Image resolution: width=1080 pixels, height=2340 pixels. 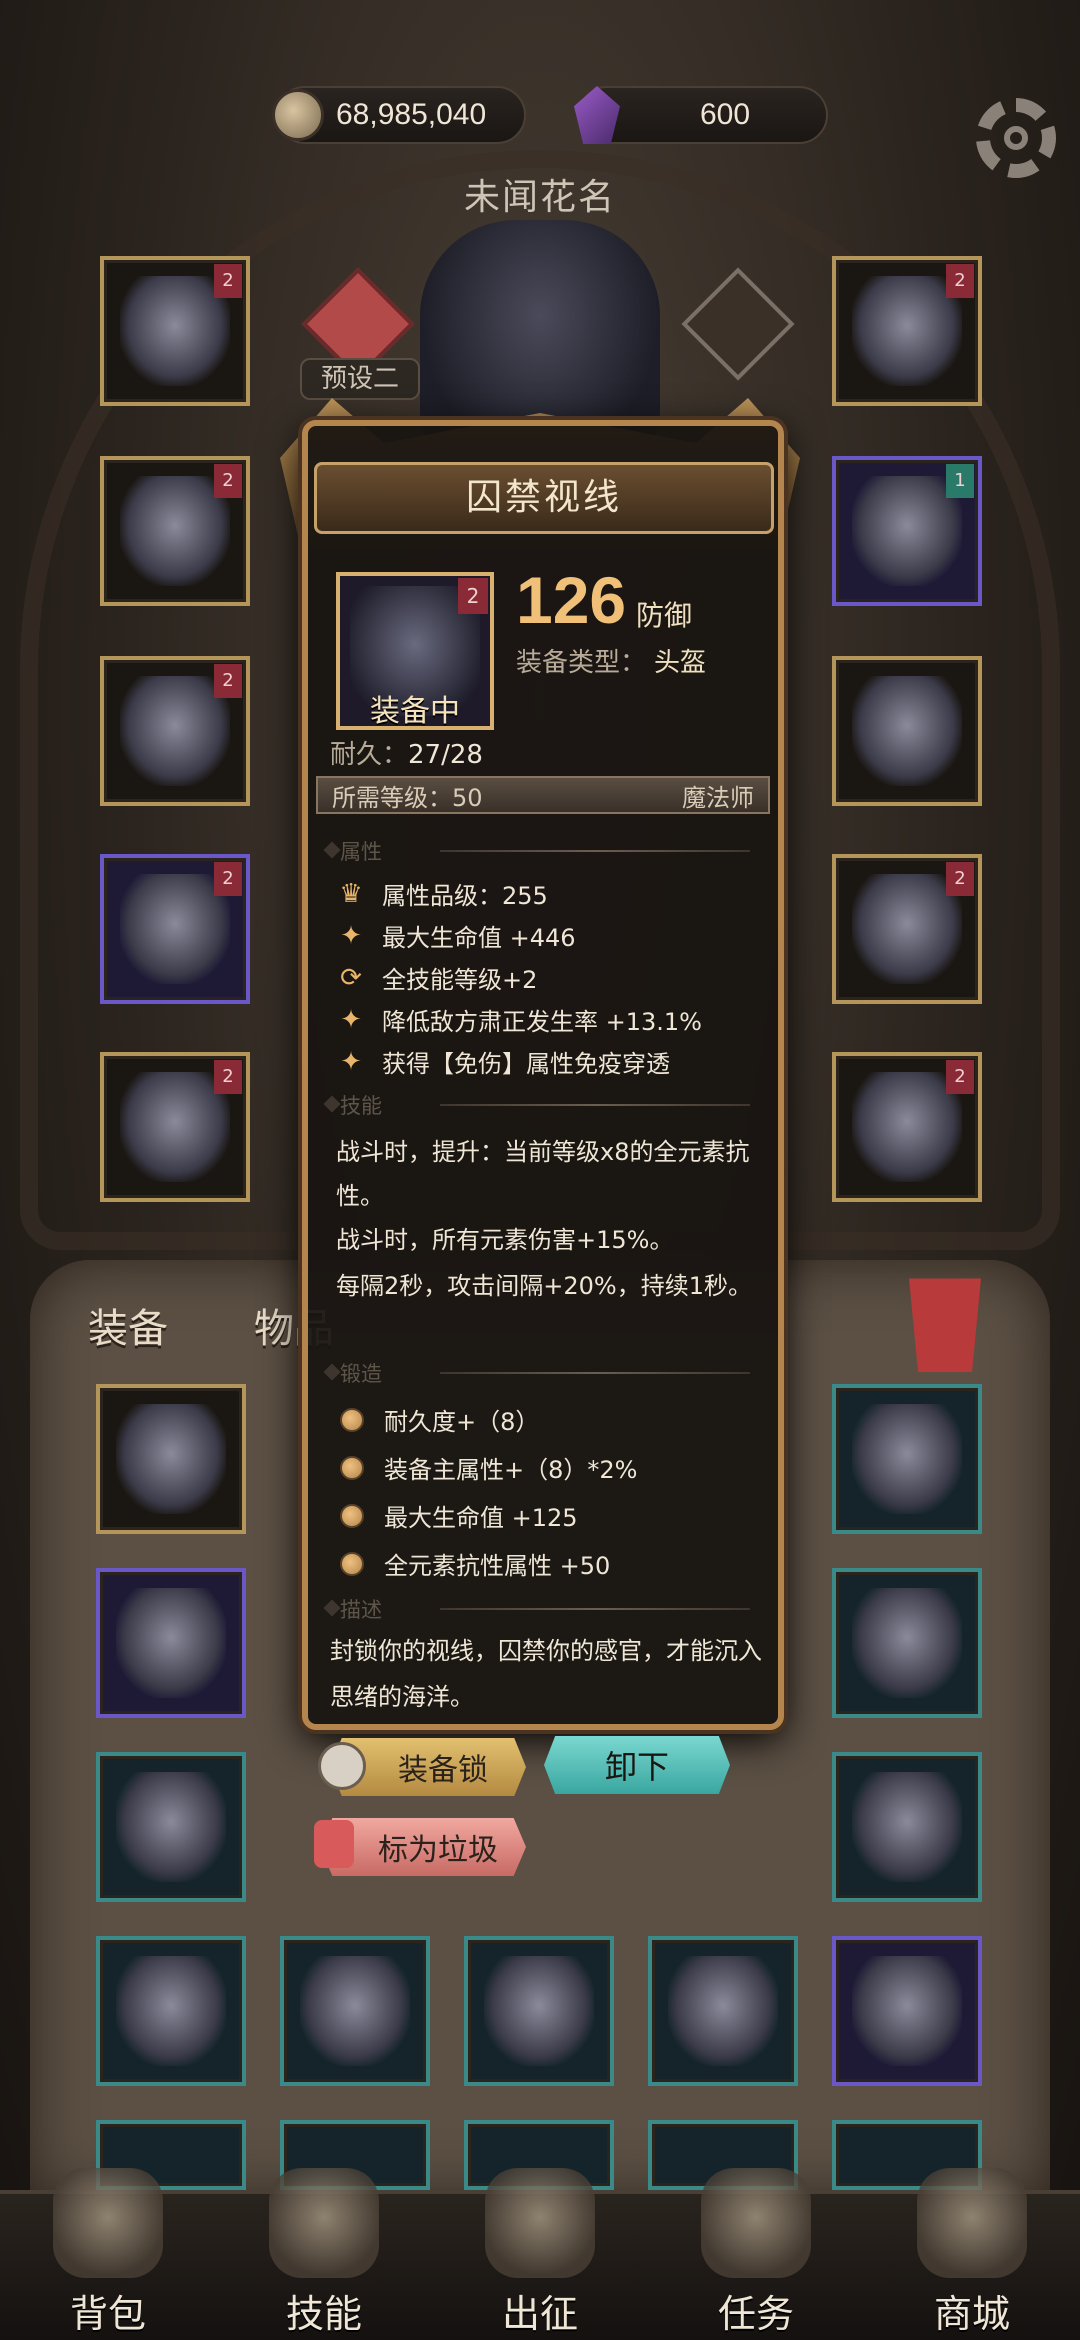 I want to click on nav-label: 技能, so click(x=323, y=2314).